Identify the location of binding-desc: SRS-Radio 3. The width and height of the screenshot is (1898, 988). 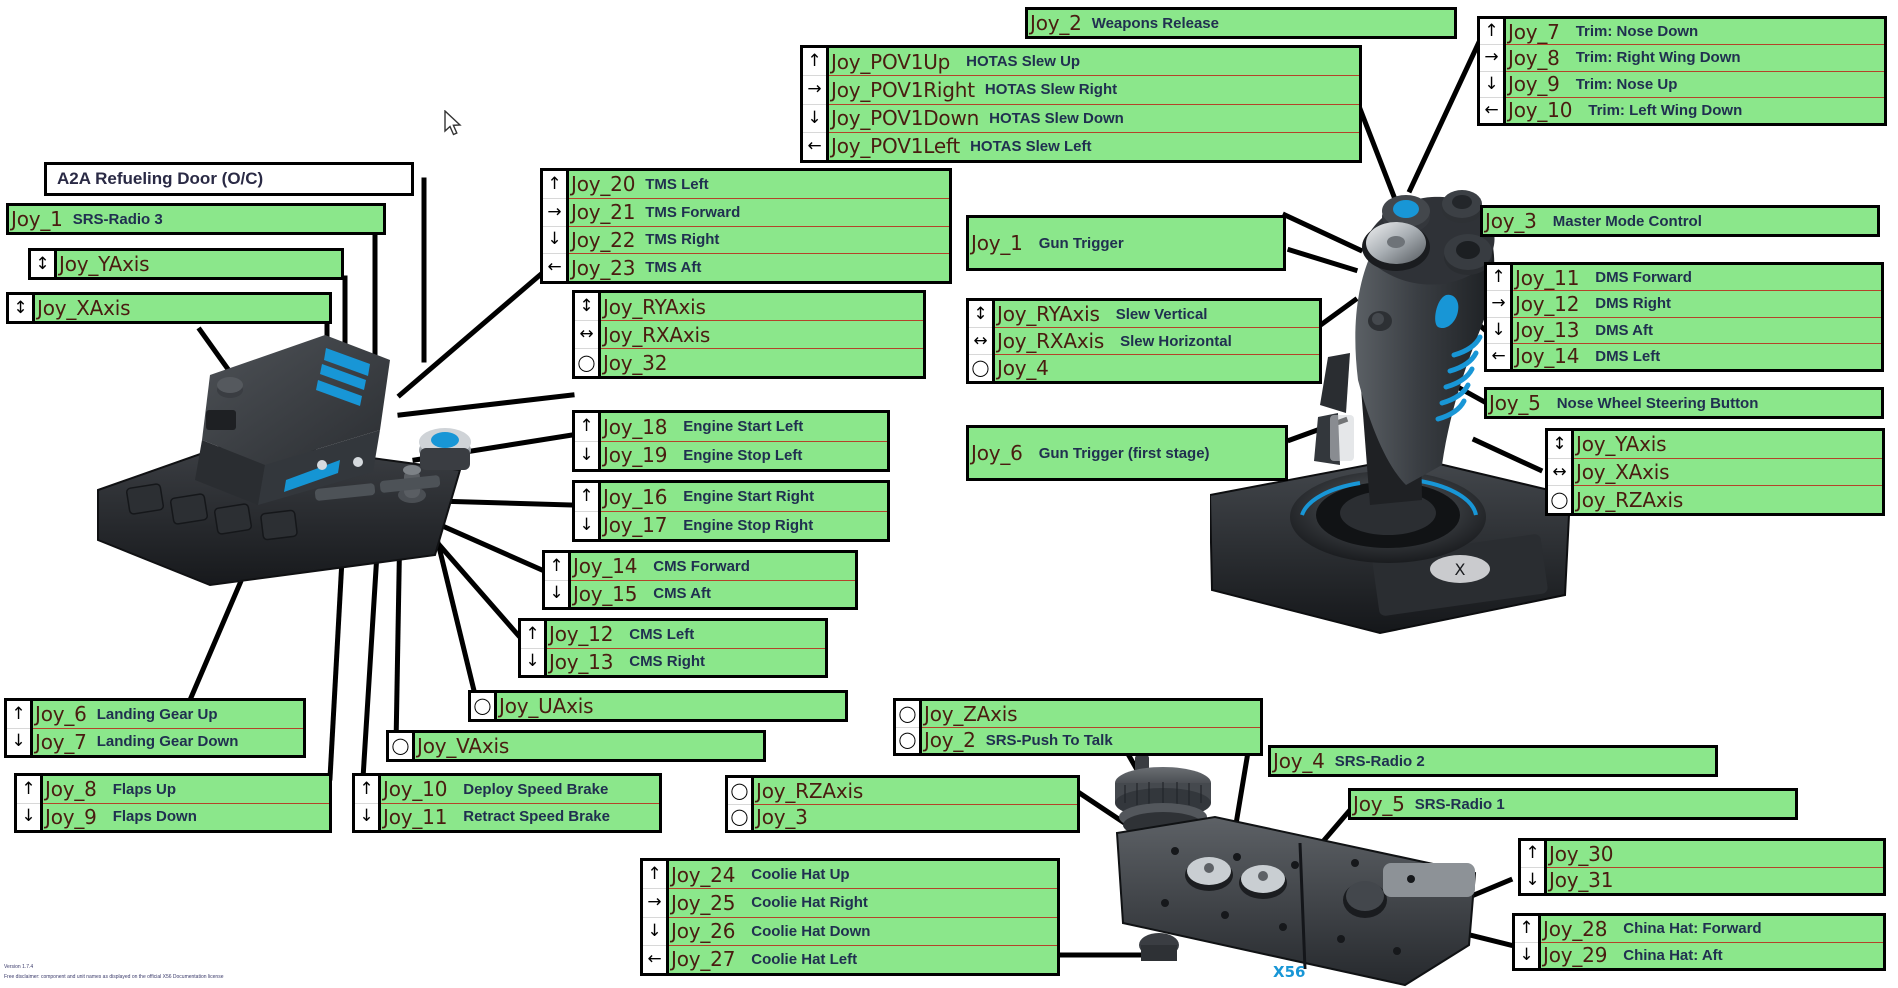
(117, 219).